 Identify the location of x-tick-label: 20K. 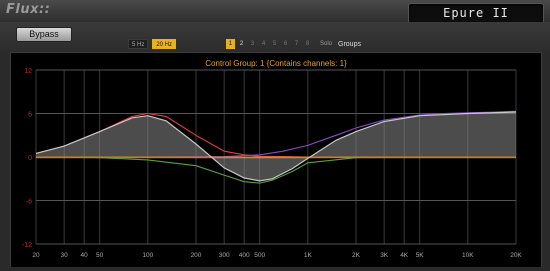
(516, 255).